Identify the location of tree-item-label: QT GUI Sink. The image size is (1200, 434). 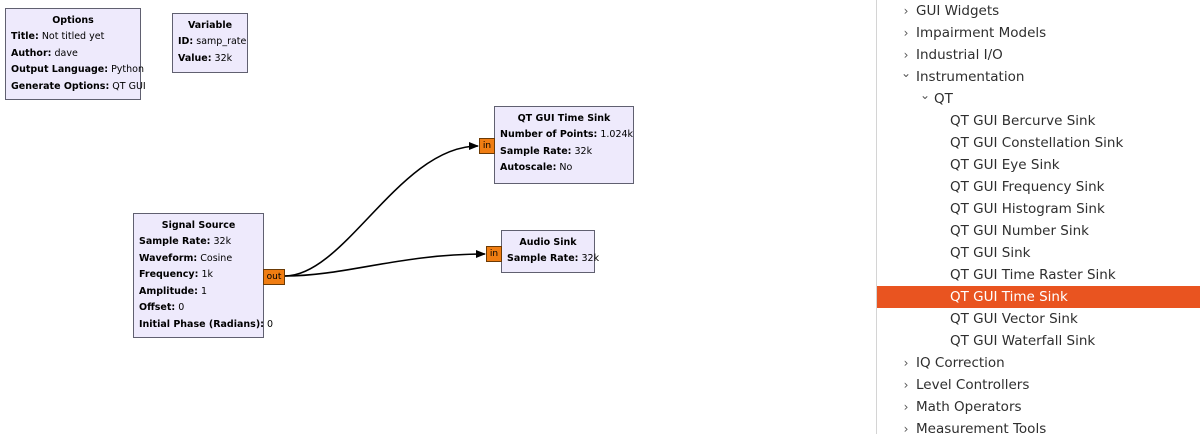
(990, 253).